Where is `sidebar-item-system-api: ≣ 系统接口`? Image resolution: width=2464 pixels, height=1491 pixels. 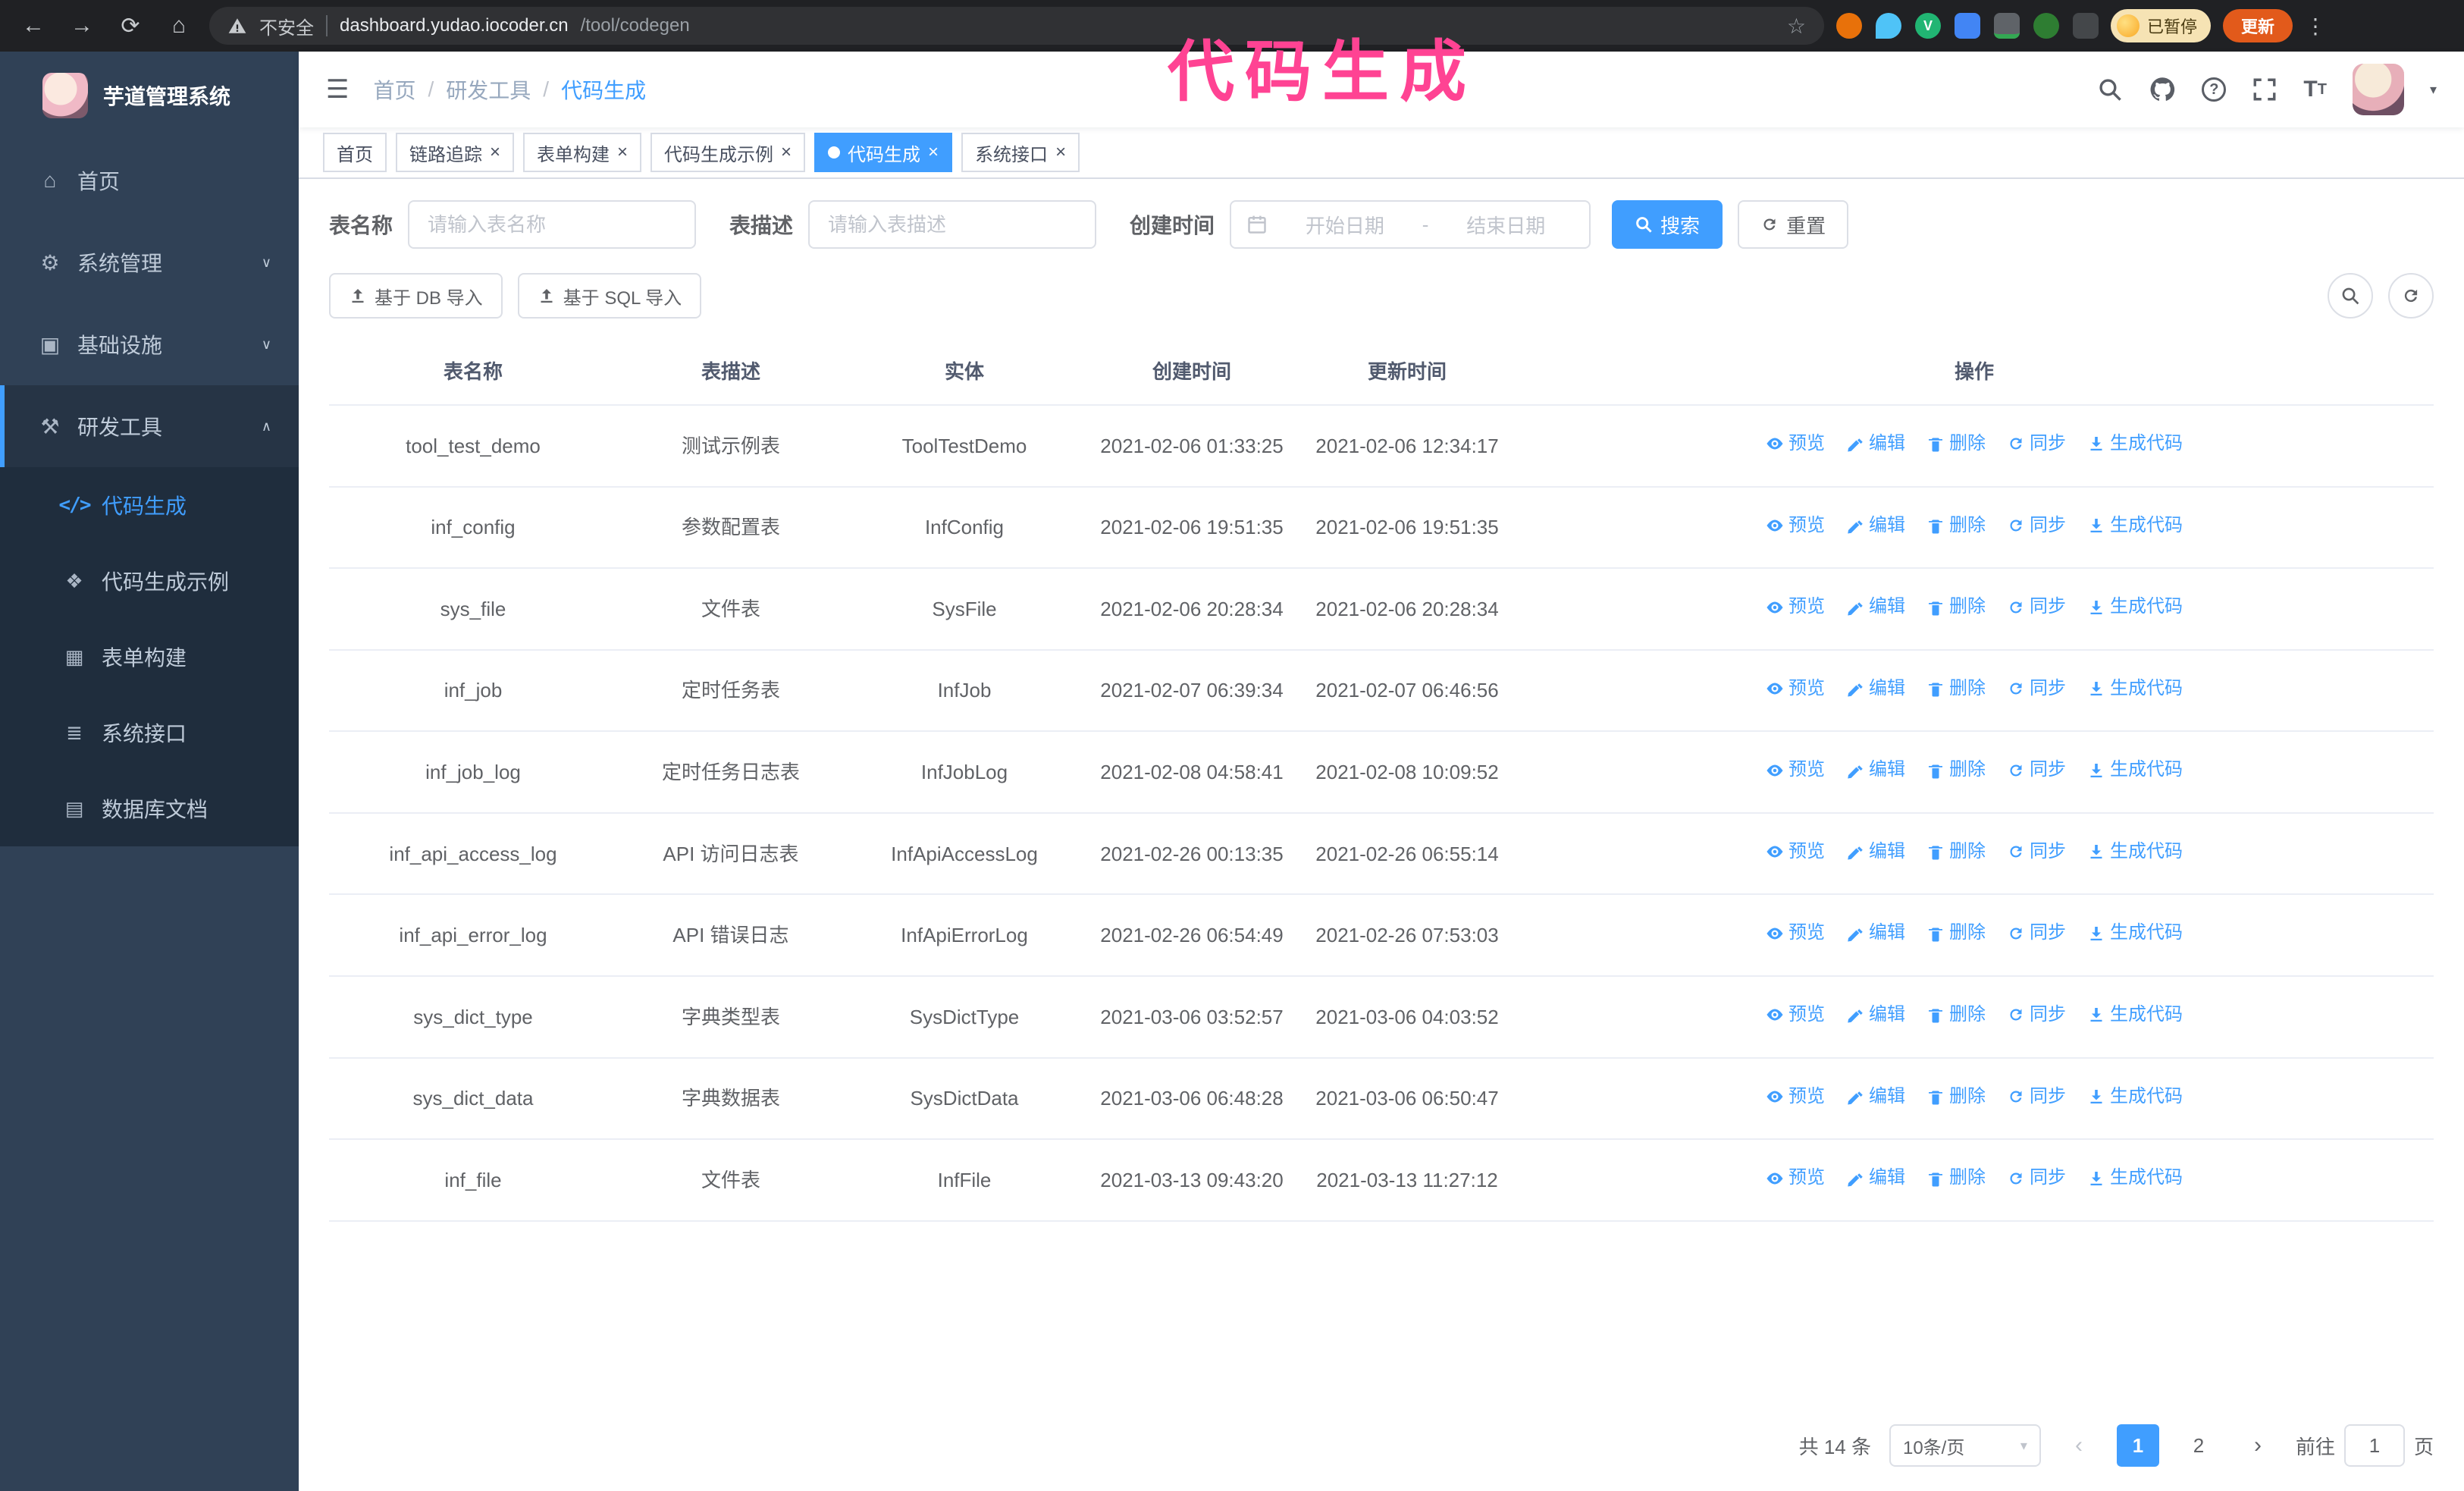 sidebar-item-system-api: ≣ 系统接口 is located at coordinates (150, 733).